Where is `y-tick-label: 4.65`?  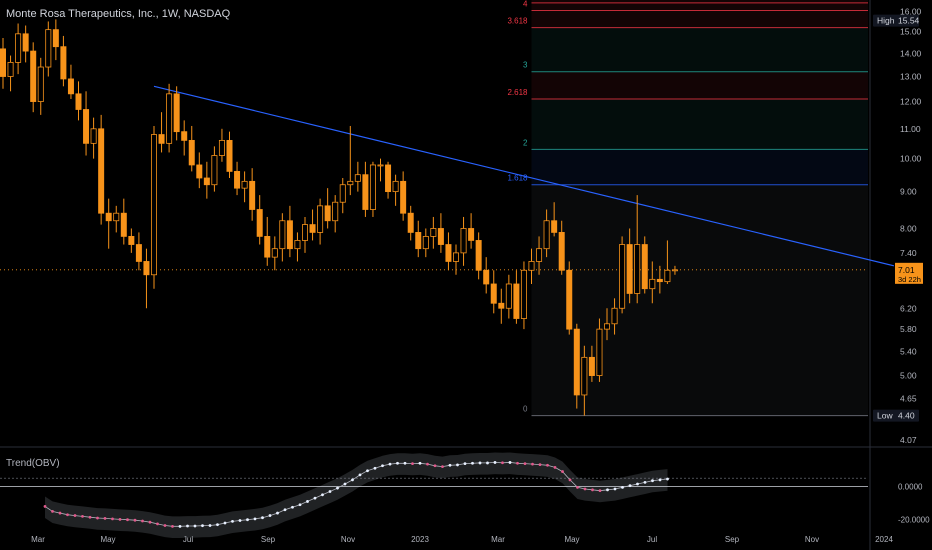
y-tick-label: 4.65 is located at coordinates (908, 398).